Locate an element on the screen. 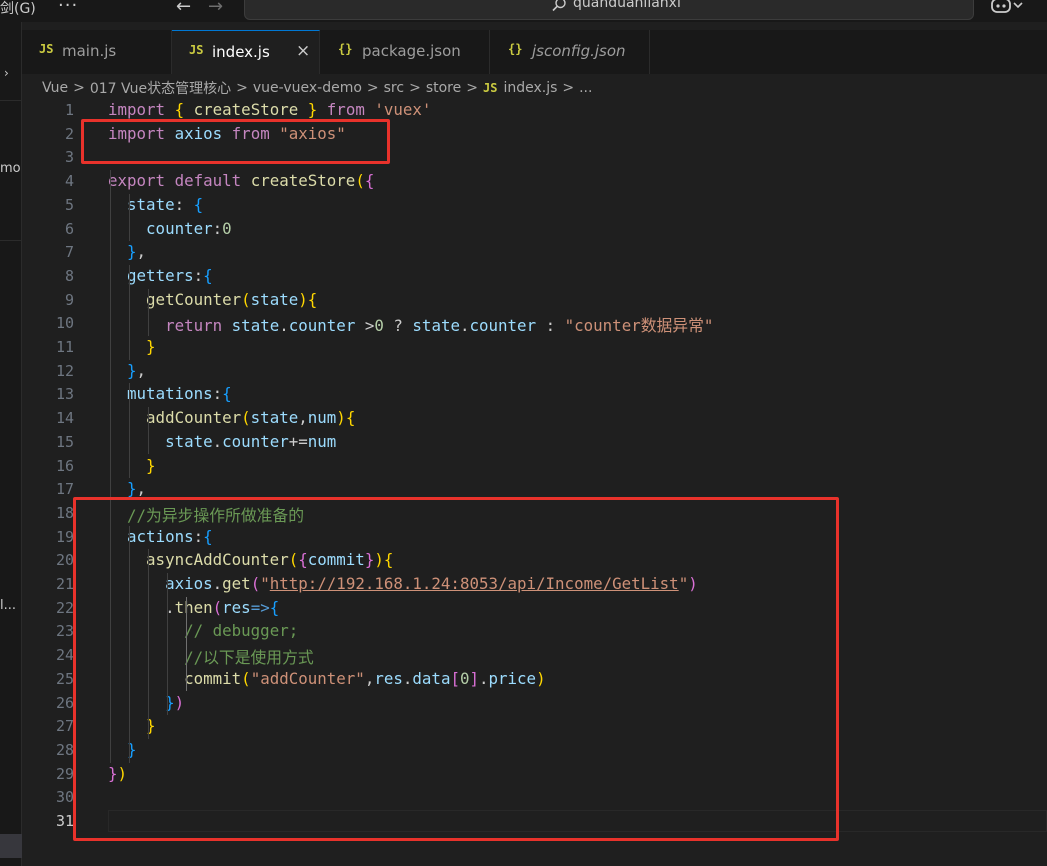  code-line: 12 }, is located at coordinates (534, 372).